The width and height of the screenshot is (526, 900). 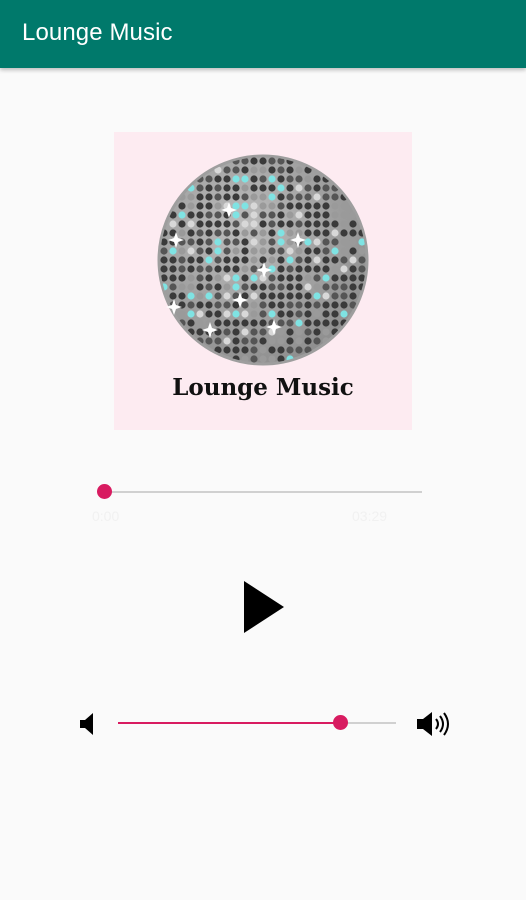 I want to click on volume-down-button, so click(x=88, y=724).